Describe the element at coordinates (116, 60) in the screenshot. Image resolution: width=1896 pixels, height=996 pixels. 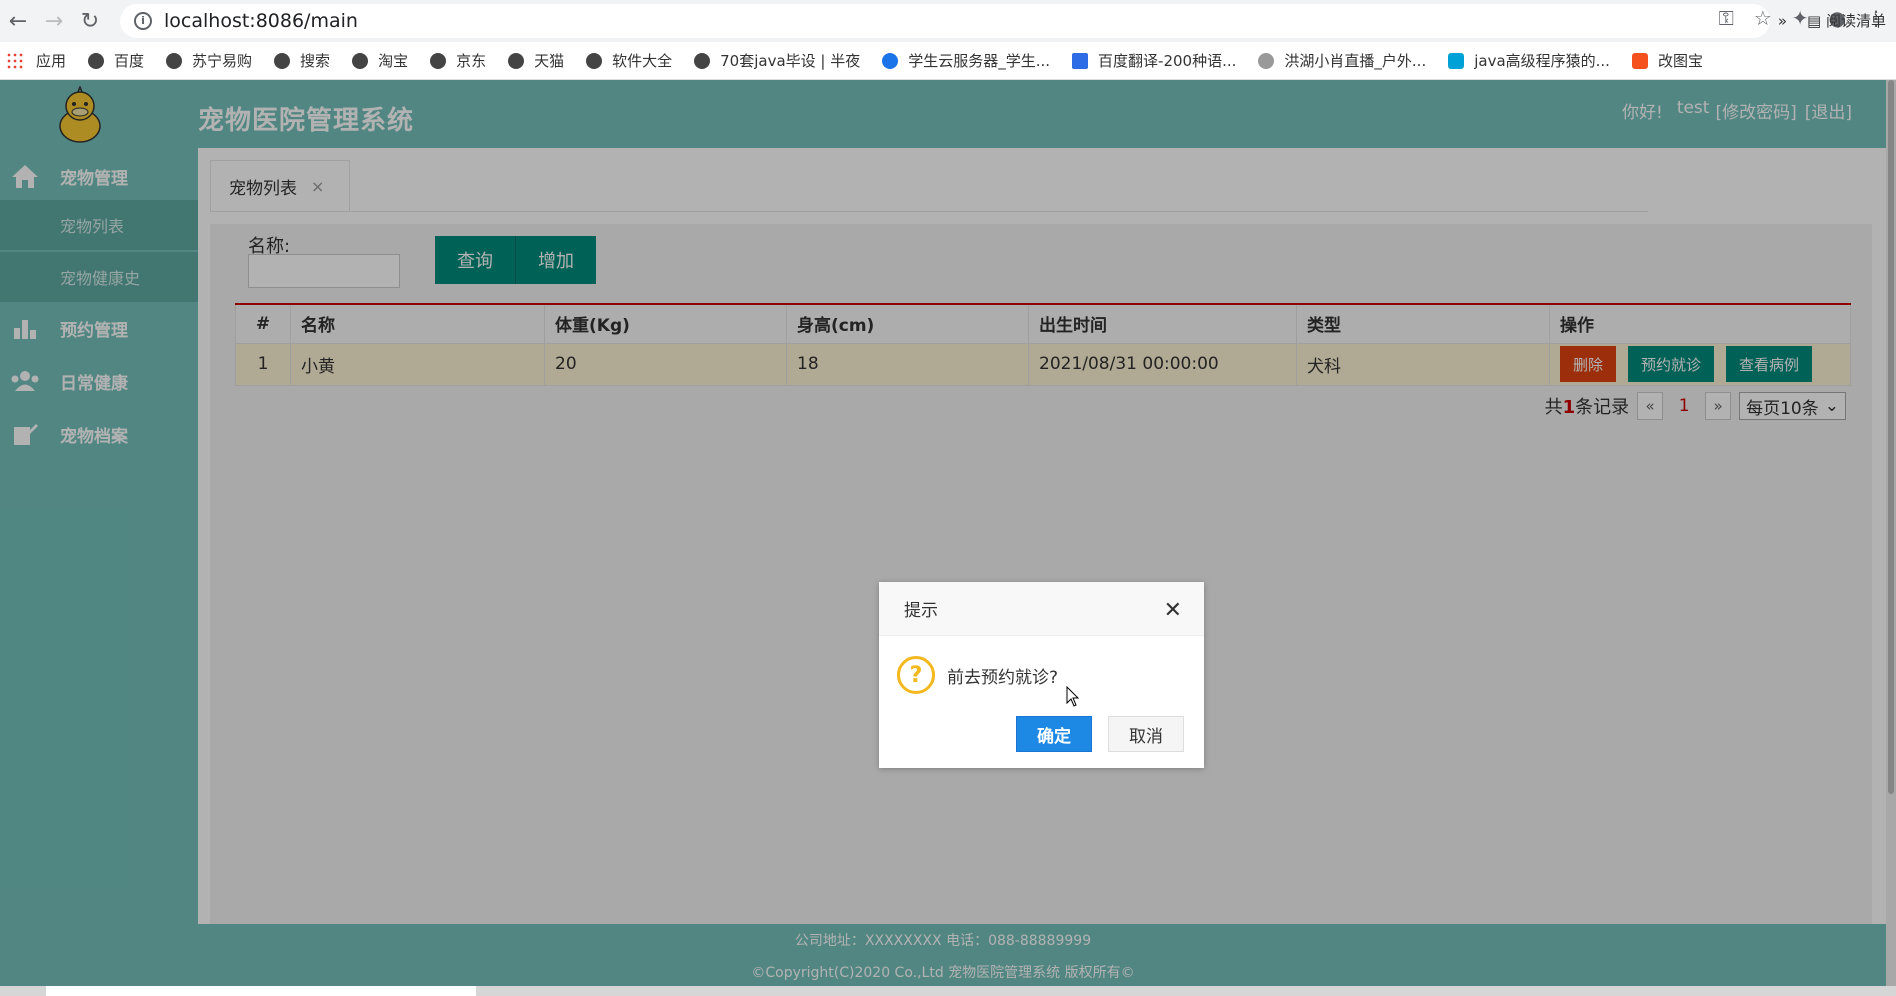
I see `bookmark-item: 百度` at that location.